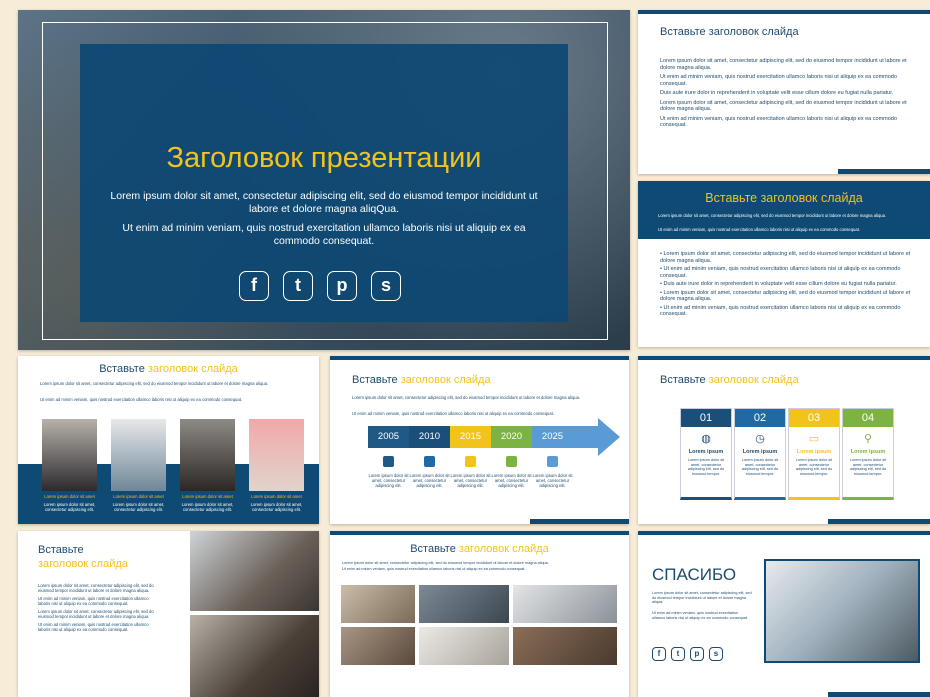 Image resolution: width=930 pixels, height=697 pixels. I want to click on arrow-head, so click(609, 437).